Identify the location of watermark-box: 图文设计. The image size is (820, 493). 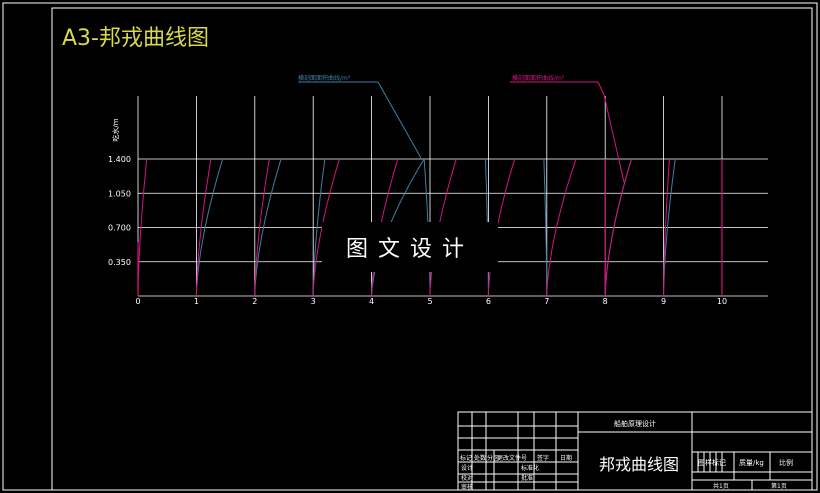
(410, 247).